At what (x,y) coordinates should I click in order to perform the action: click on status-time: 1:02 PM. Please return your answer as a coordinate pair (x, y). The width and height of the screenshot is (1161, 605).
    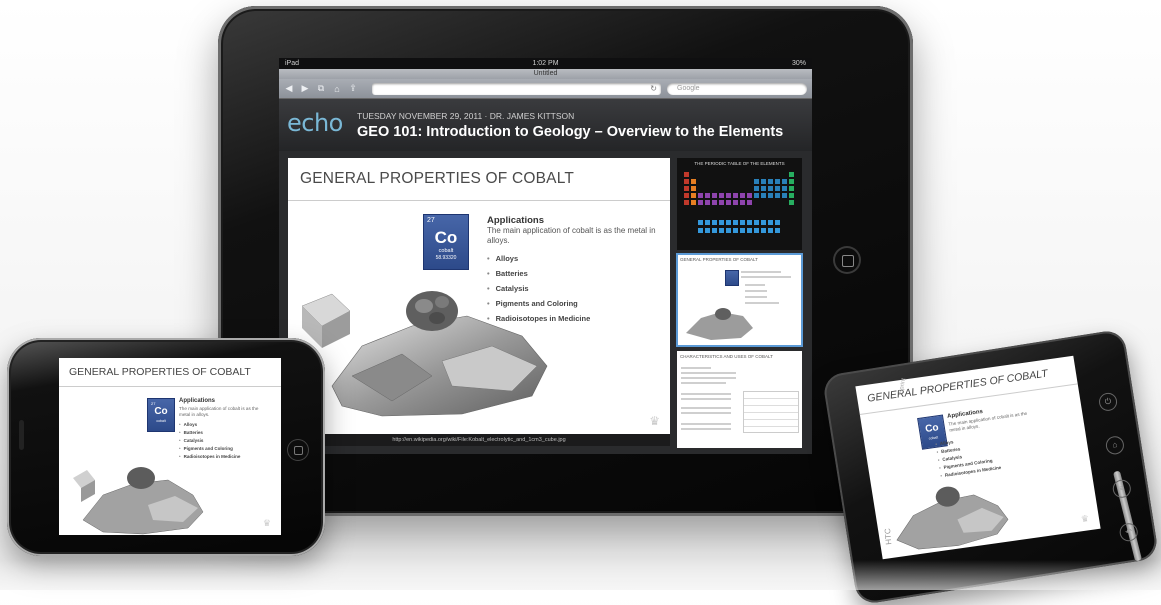
    Looking at the image, I should click on (545, 63).